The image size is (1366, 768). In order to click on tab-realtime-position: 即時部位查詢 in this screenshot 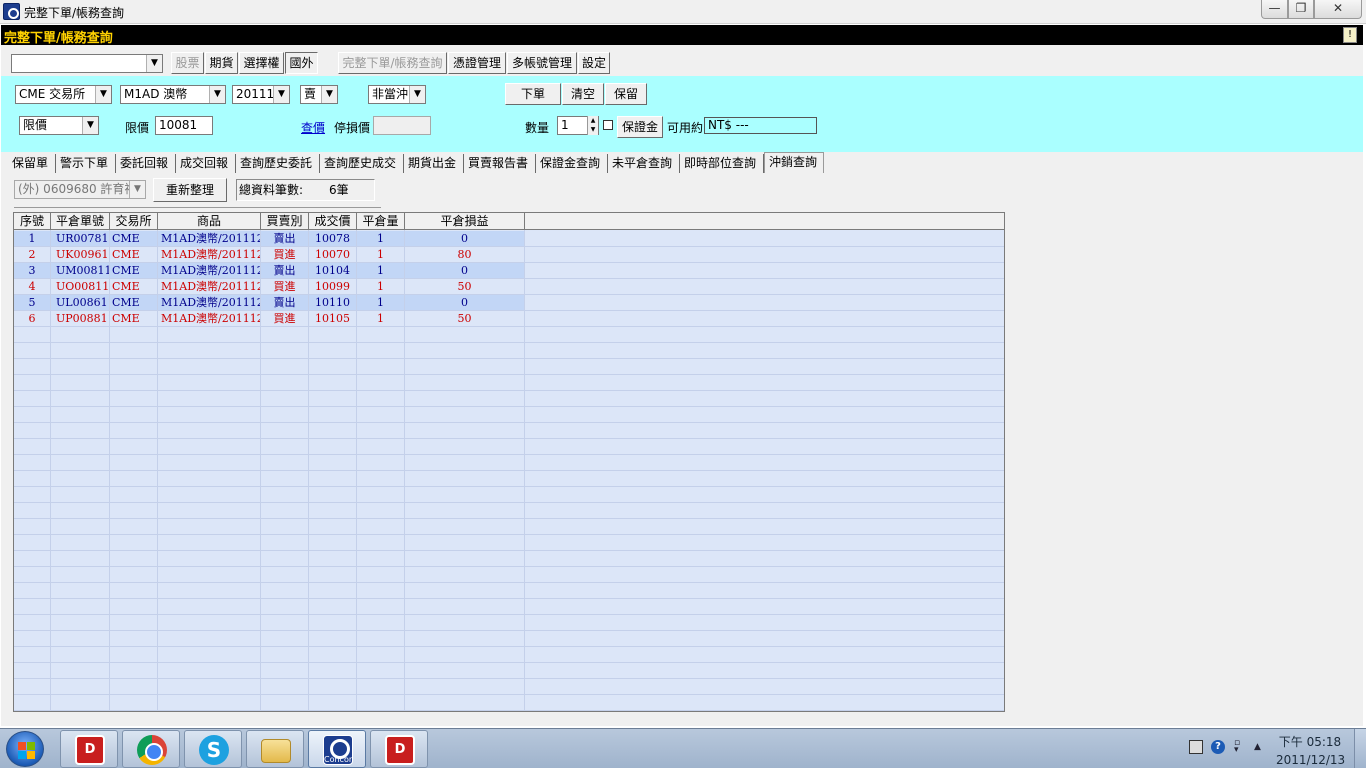, I will do `click(722, 163)`.